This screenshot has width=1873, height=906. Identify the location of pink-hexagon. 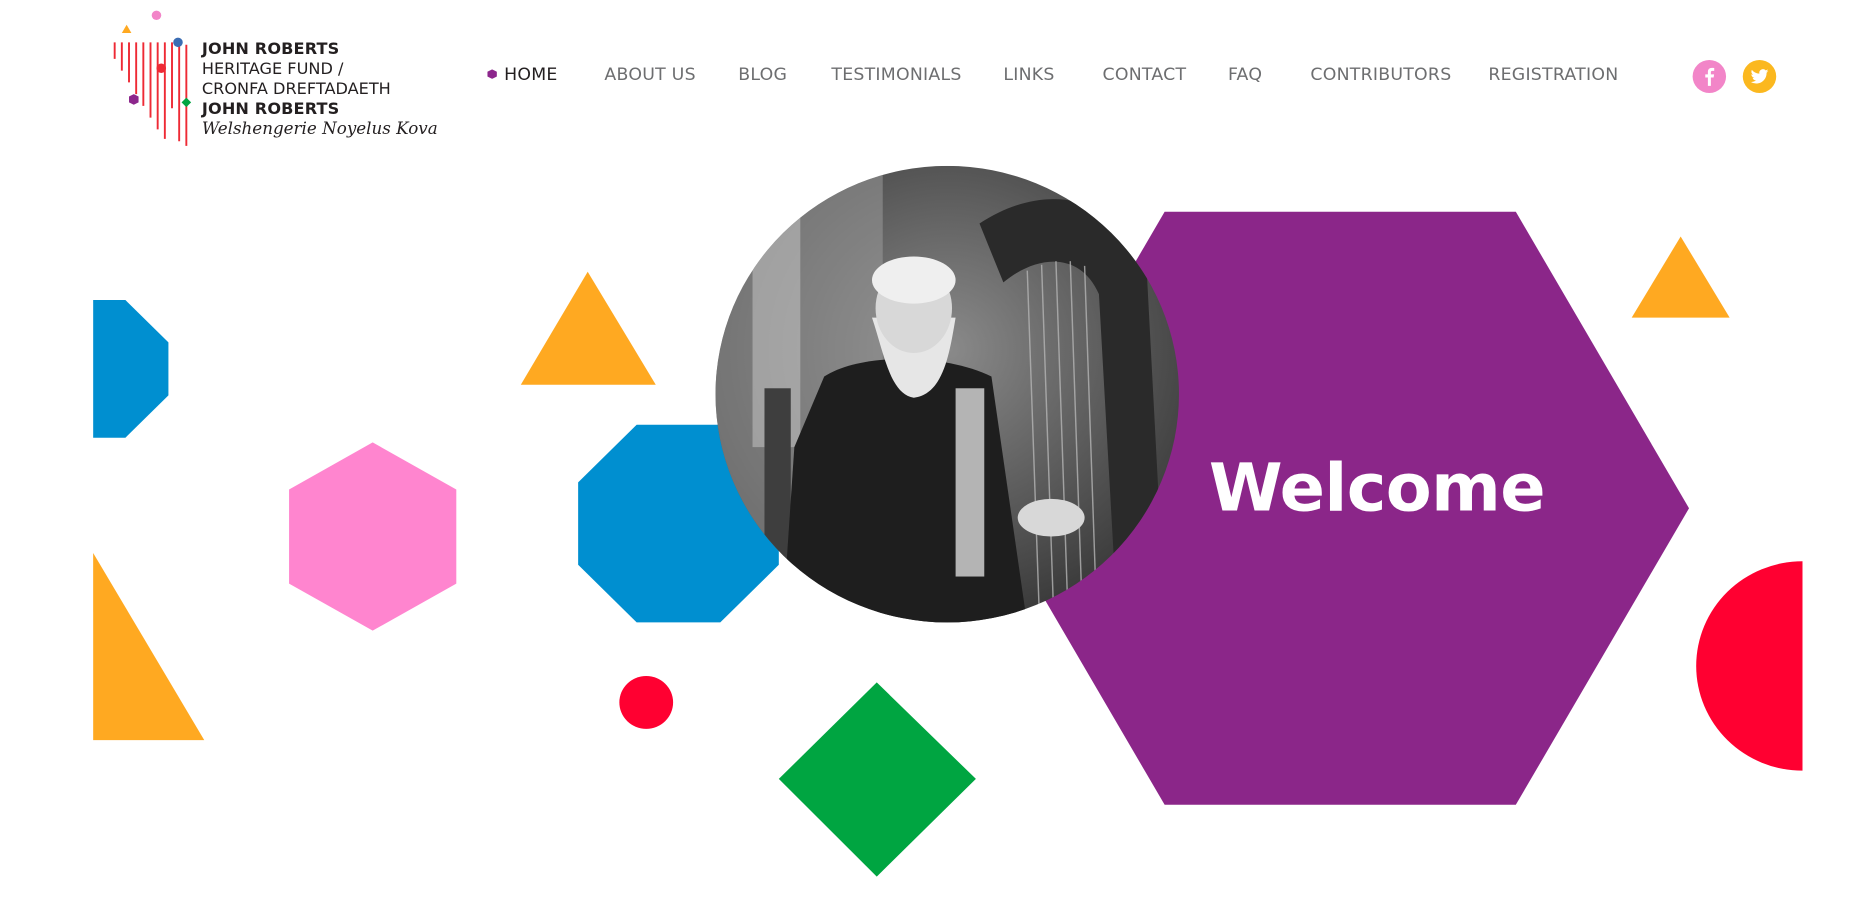
(373, 536).